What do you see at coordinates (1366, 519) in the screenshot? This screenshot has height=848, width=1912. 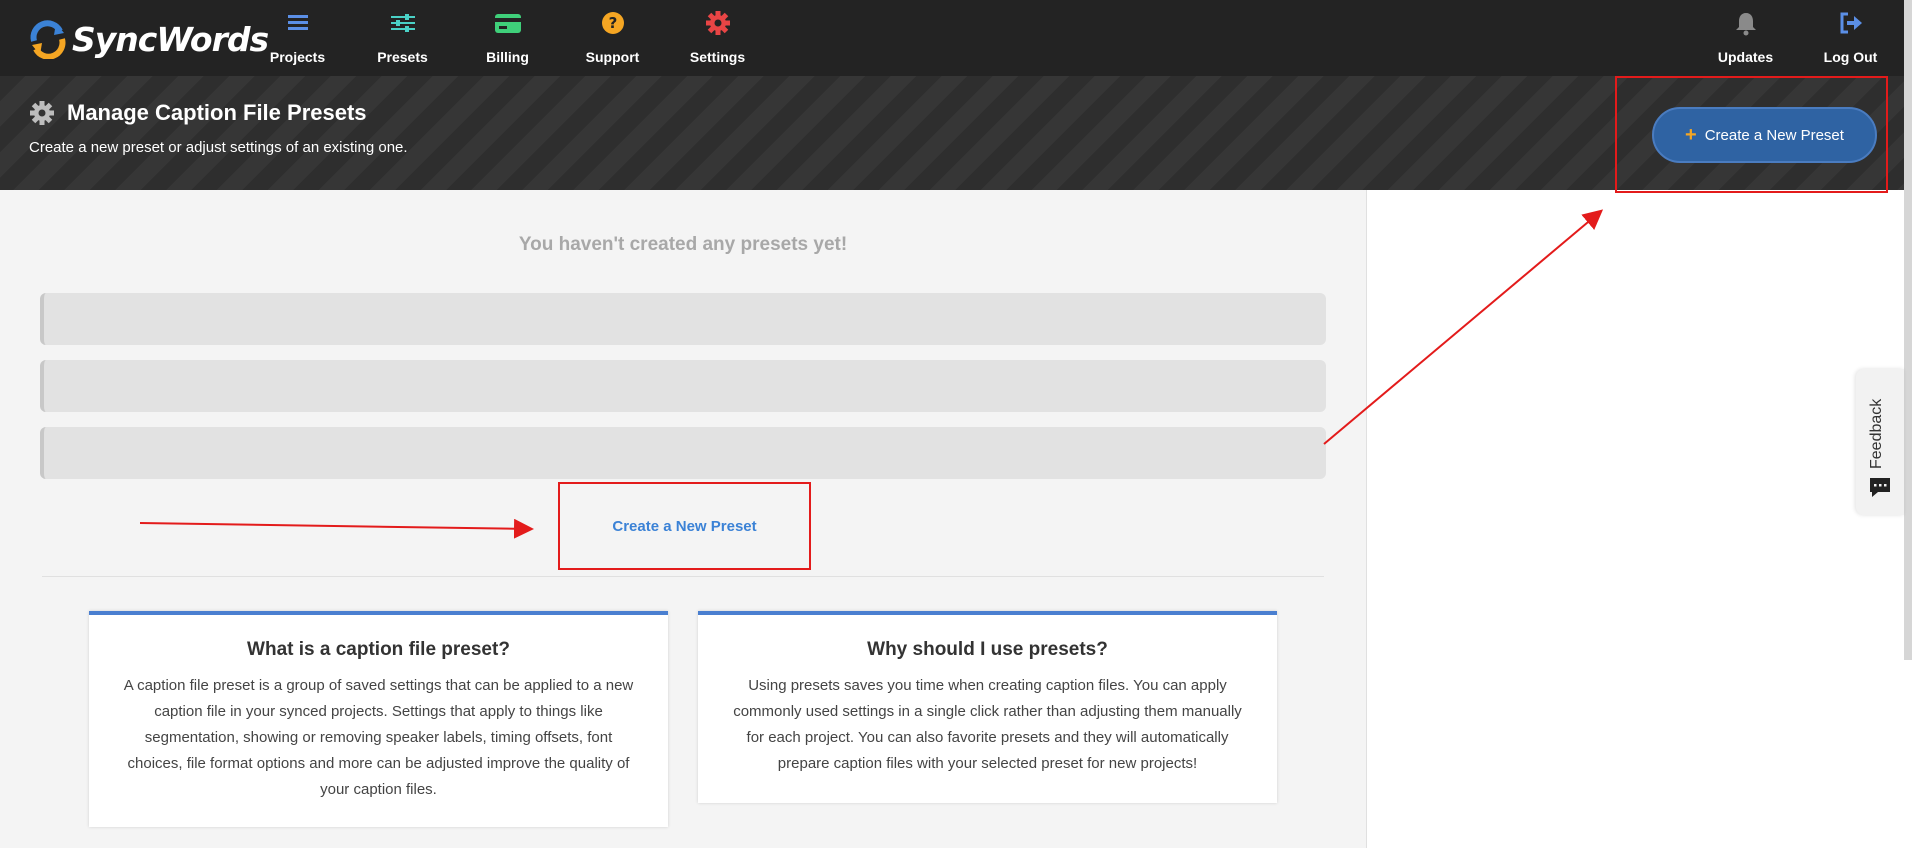 I see `pane-divider` at bounding box center [1366, 519].